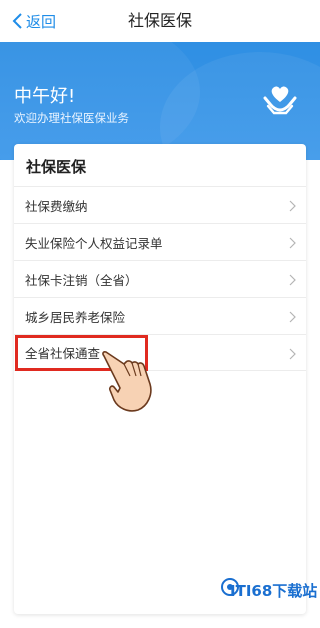 This screenshot has height=628, width=320. I want to click on list-item-card-cancel: 社保卡注销（全省）, so click(160, 278).